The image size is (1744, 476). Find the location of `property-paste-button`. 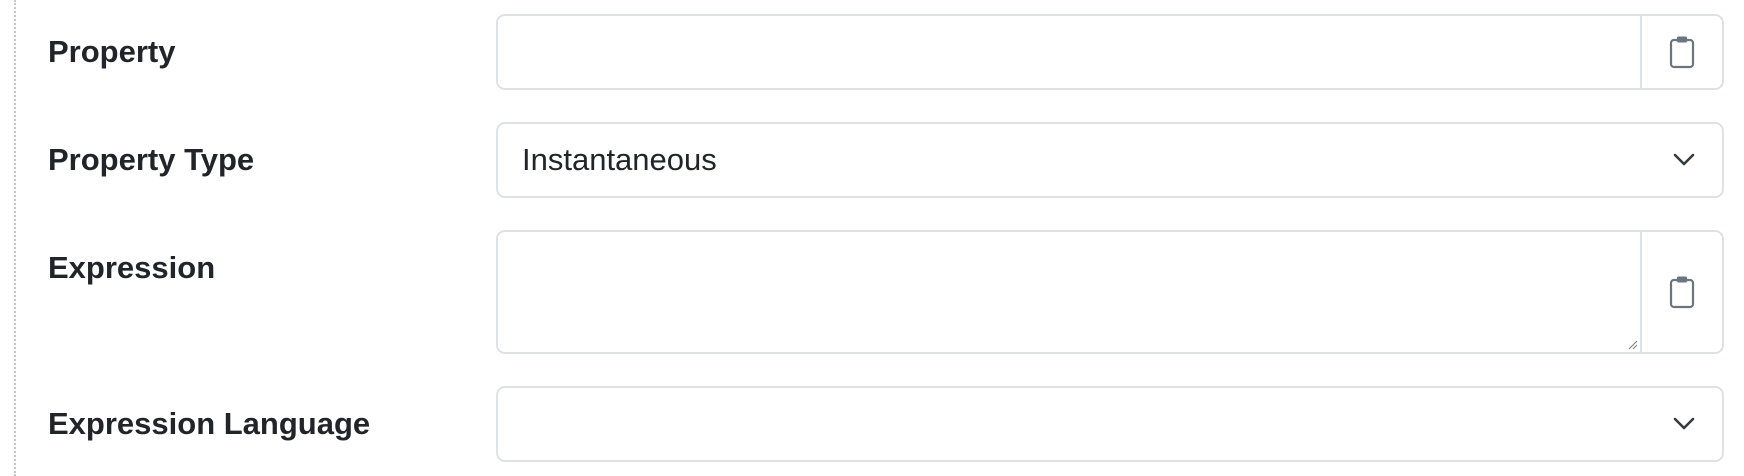

property-paste-button is located at coordinates (1681, 52).